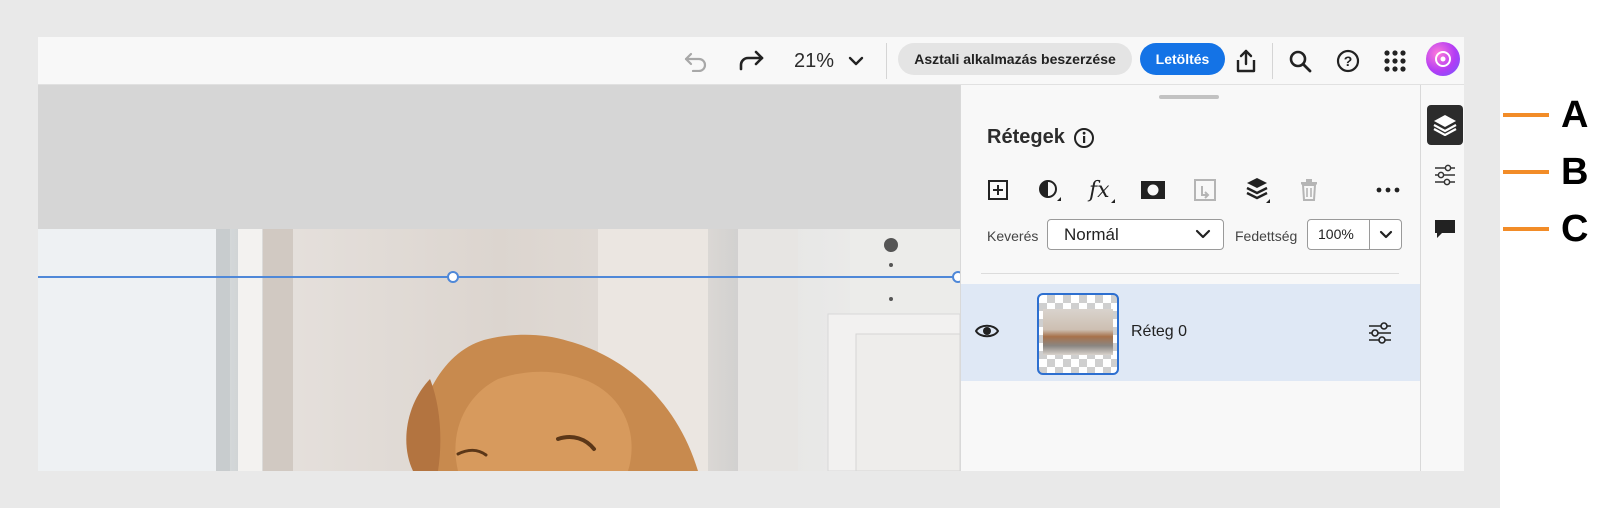 This screenshot has width=1600, height=518. What do you see at coordinates (1189, 97) in the screenshot?
I see `panel-grabber` at bounding box center [1189, 97].